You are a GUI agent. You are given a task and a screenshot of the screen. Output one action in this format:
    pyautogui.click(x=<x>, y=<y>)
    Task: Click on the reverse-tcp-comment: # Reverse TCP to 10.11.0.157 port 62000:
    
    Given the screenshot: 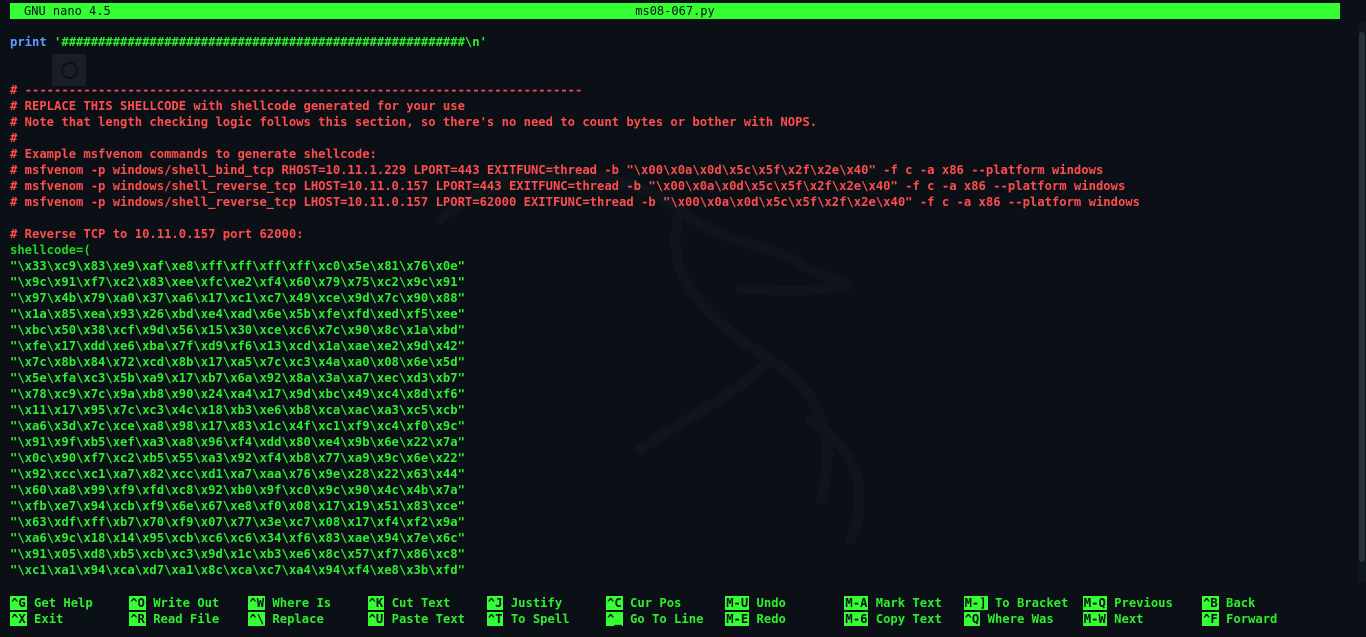 What is the action you would take?
    pyautogui.click(x=157, y=234)
    